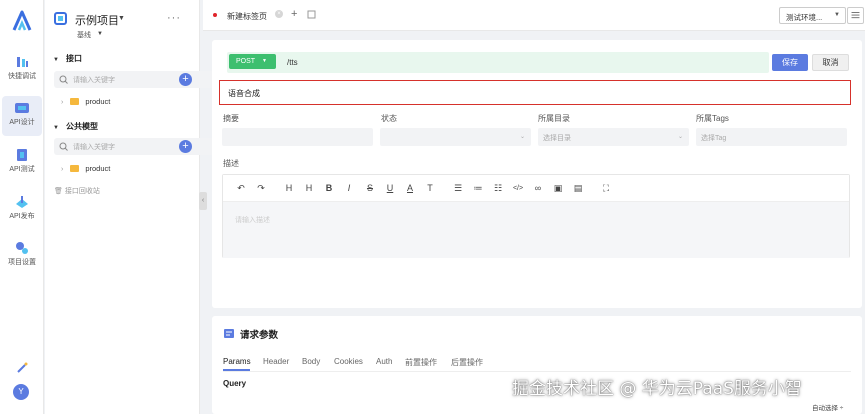 The height and width of the screenshot is (414, 865). I want to click on tab-pre-operations: 前置操作, so click(421, 362).